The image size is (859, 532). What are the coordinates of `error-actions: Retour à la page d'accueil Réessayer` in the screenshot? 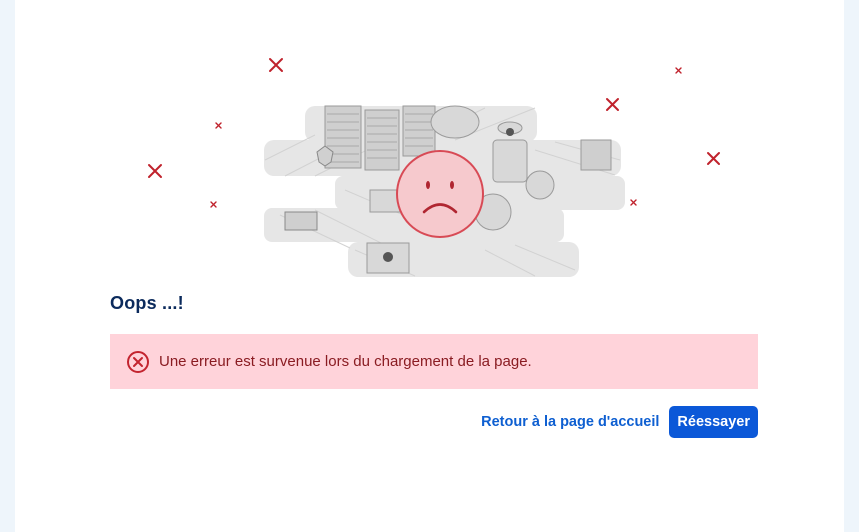 It's located at (619, 422).